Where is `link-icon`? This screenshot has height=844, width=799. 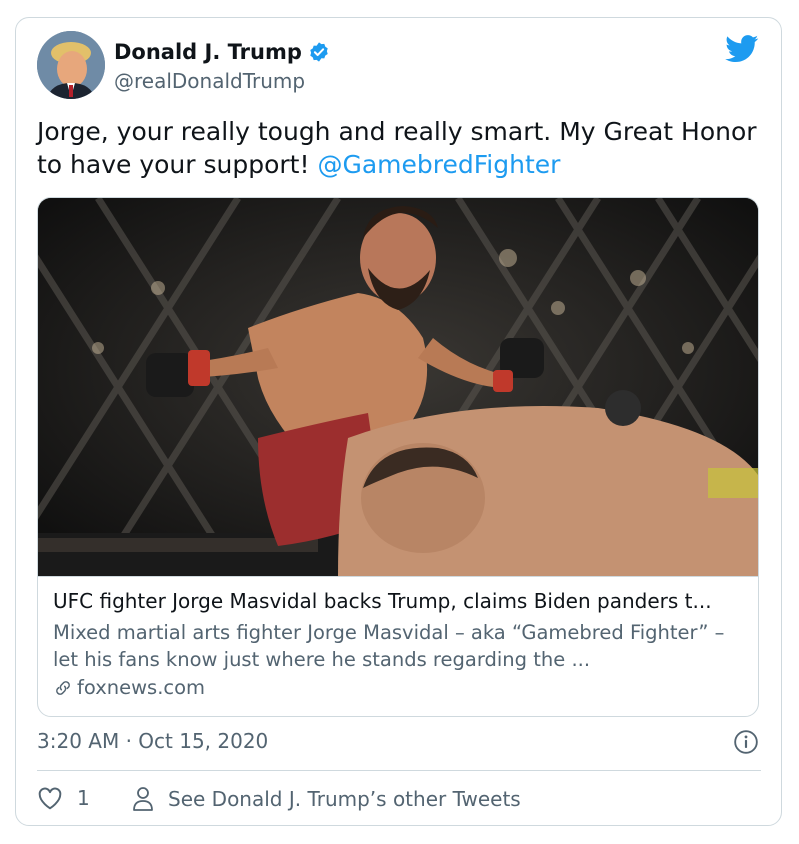
link-icon is located at coordinates (63, 687).